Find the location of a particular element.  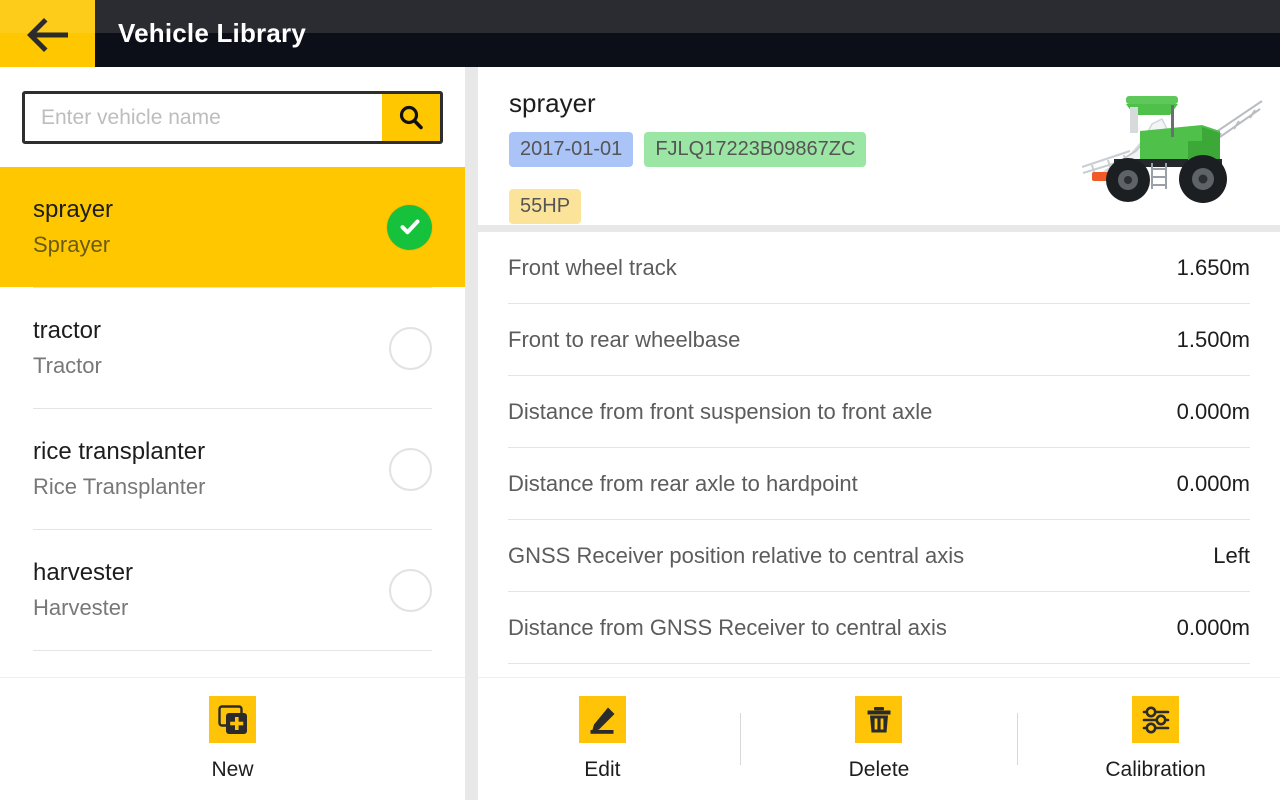

list-divider is located at coordinates (232, 650).